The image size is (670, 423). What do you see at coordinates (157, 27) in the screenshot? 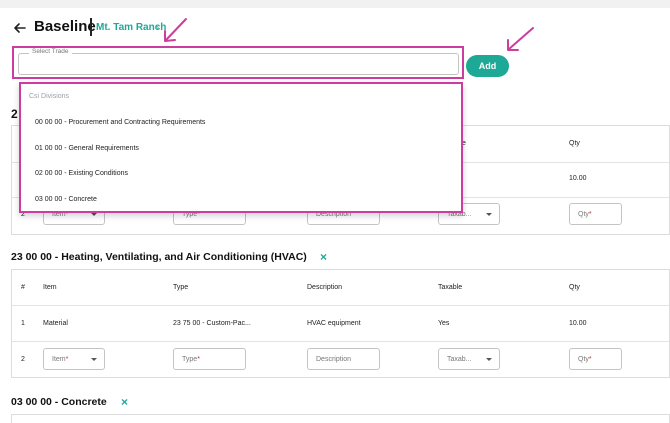
I see `chevron-right-icon: ›` at bounding box center [157, 27].